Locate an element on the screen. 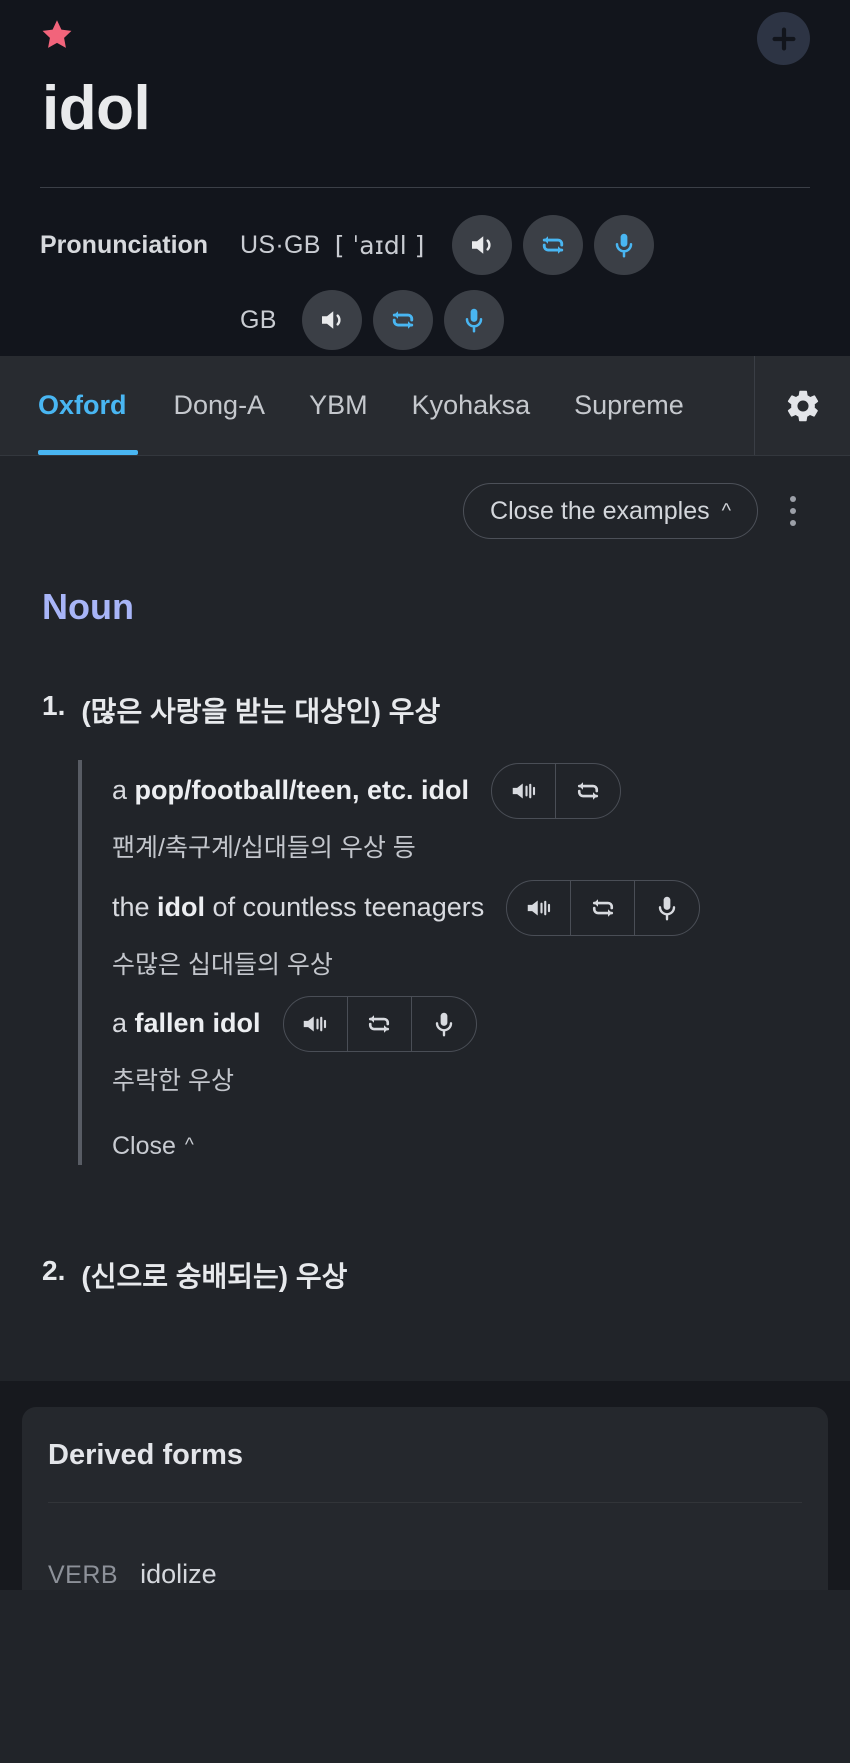 This screenshot has width=850, height=1763. pronunciation-buttons-us-gb is located at coordinates (548, 245).